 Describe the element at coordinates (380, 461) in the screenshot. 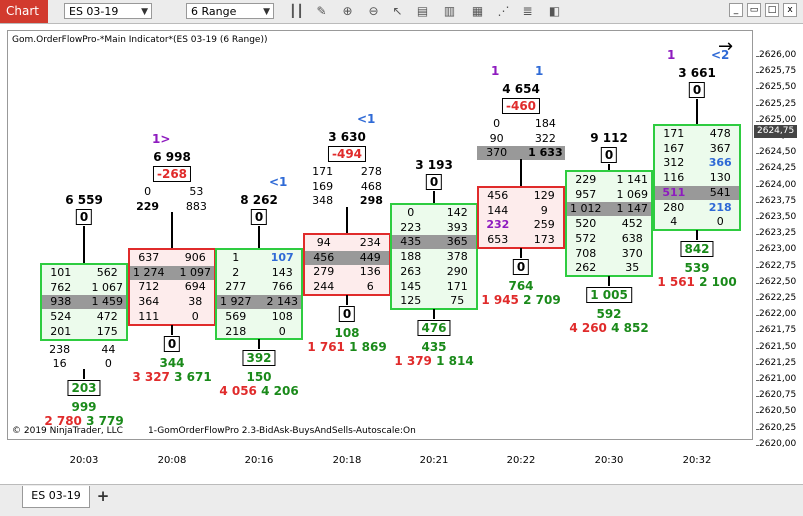

I see `time-axis: 20:03 20:08 20:16 20:18 20:21 20:22 20:30 20:32` at that location.